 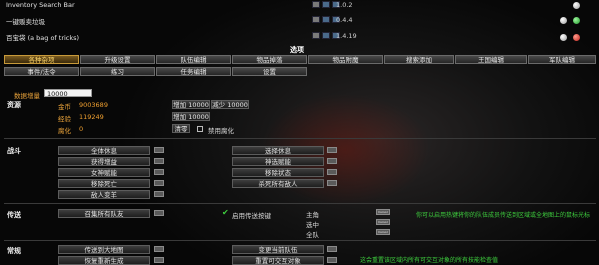 What do you see at coordinates (14, 151) in the screenshot?
I see `combat-section-title: 战斗` at bounding box center [14, 151].